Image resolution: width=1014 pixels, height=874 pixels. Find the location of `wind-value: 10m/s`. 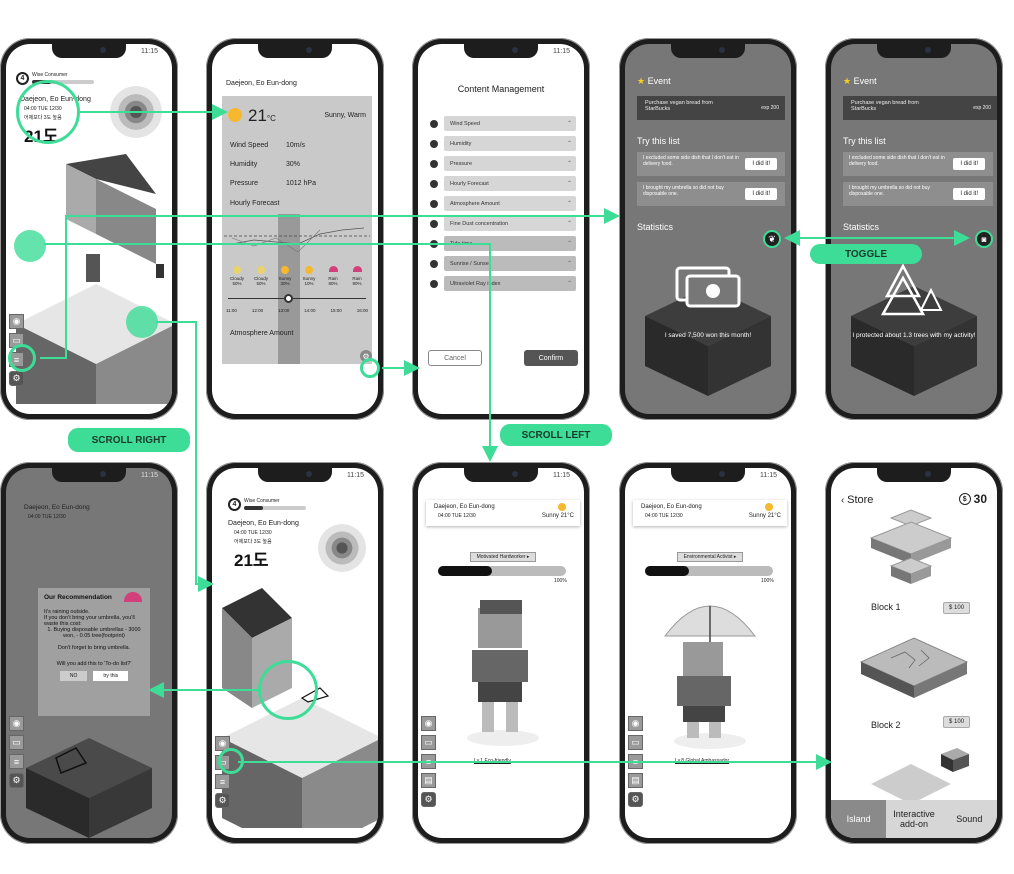

wind-value: 10m/s is located at coordinates (296, 145).